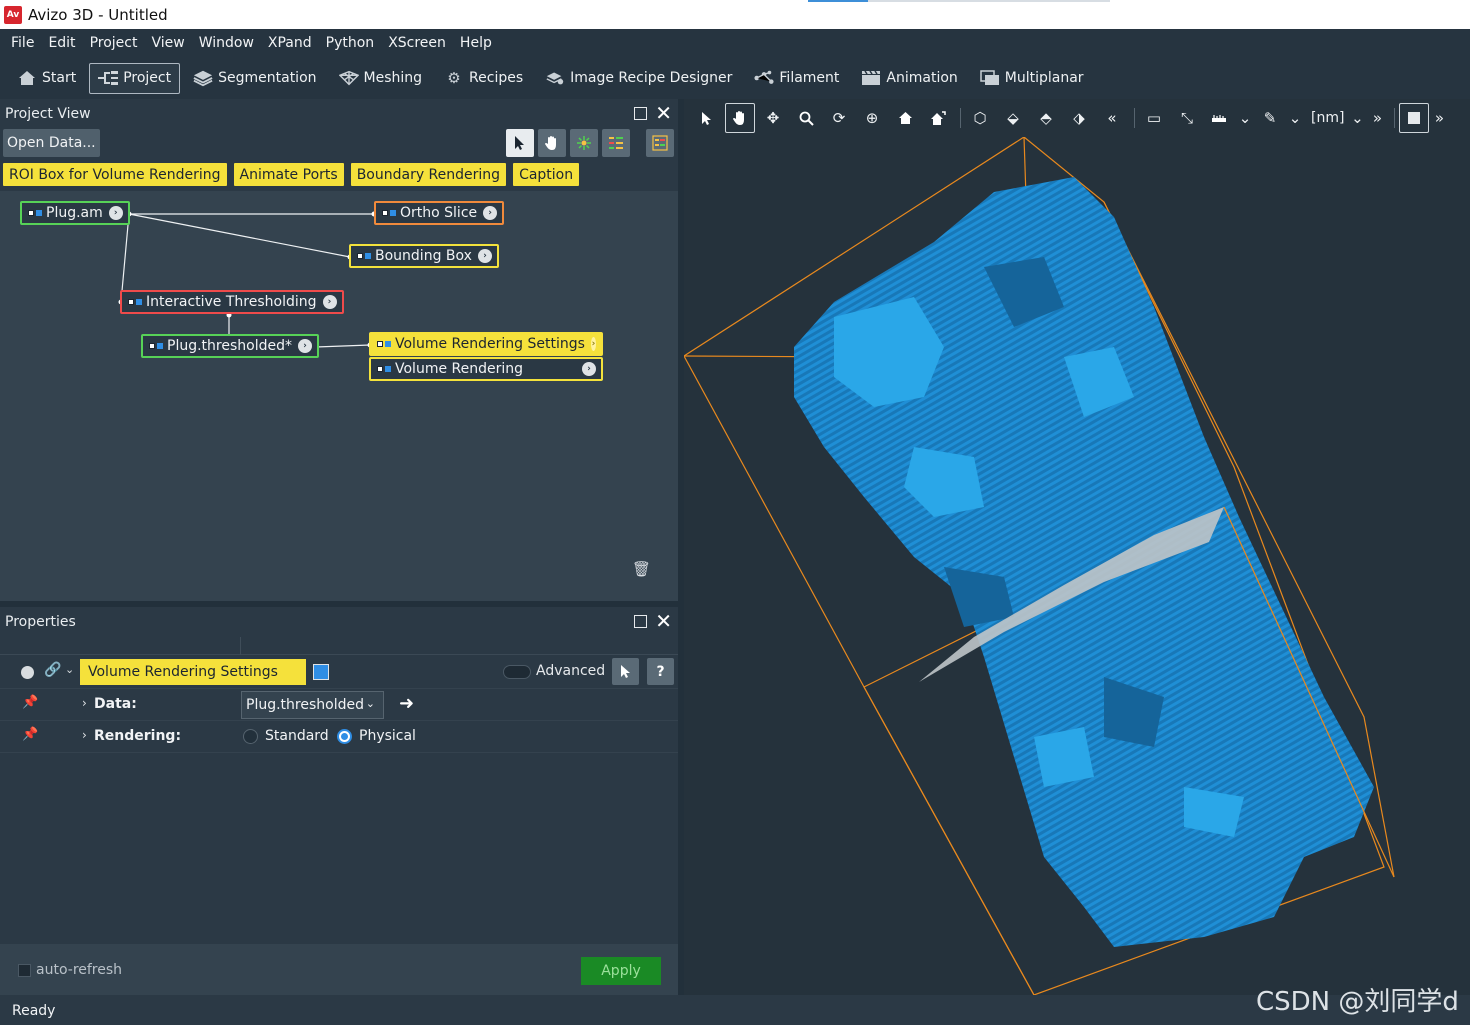 This screenshot has height=1025, width=1470. Describe the element at coordinates (193, 672) in the screenshot. I see `module-name-field: Volume Rendering Settings` at that location.